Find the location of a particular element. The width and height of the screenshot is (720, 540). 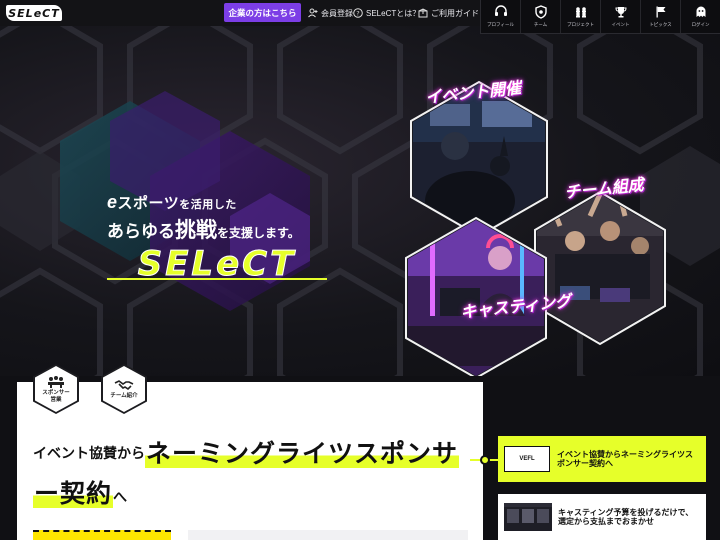

headset-icon is located at coordinates (500, 10).